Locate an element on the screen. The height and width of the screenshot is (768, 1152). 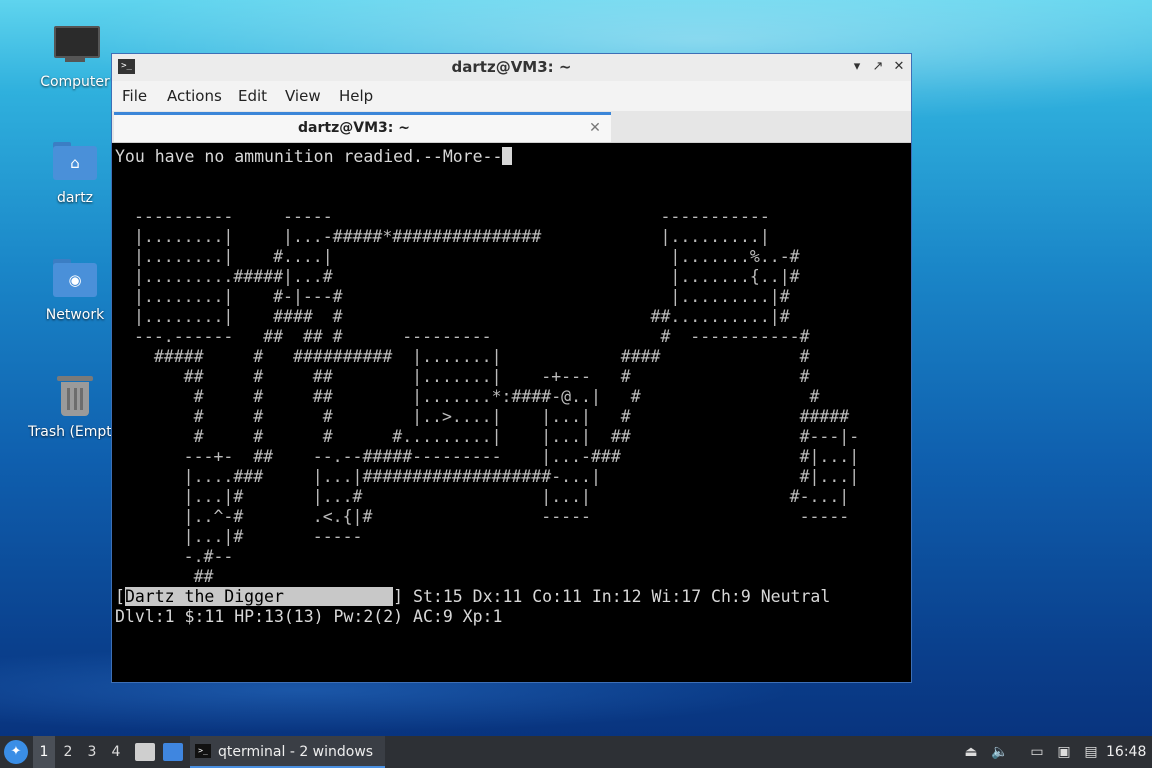
map-row: |...|# |...# |...| #-...| is located at coordinates (492, 496).